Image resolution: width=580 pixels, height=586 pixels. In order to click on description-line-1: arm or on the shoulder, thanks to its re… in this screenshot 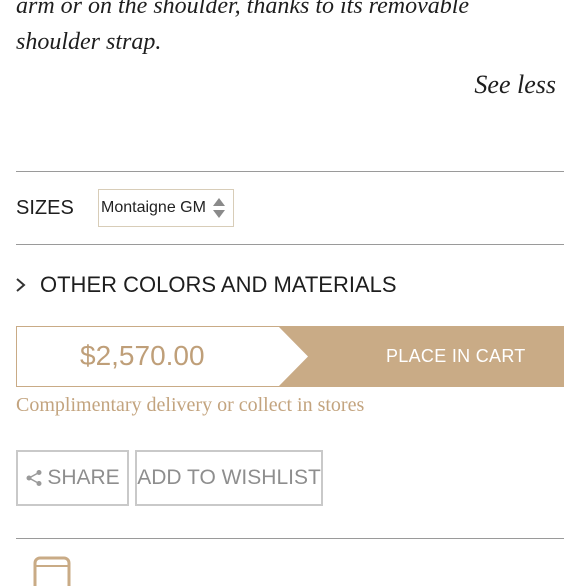, I will do `click(243, 9)`.